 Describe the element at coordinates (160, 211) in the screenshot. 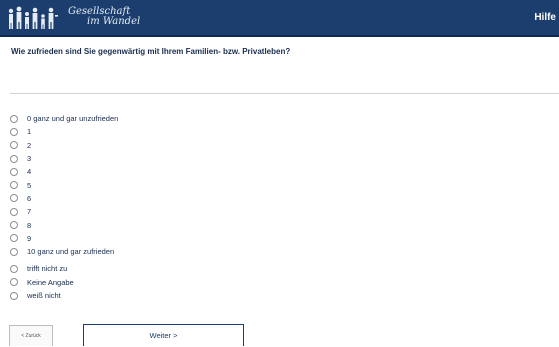

I see `option-7: 7` at that location.